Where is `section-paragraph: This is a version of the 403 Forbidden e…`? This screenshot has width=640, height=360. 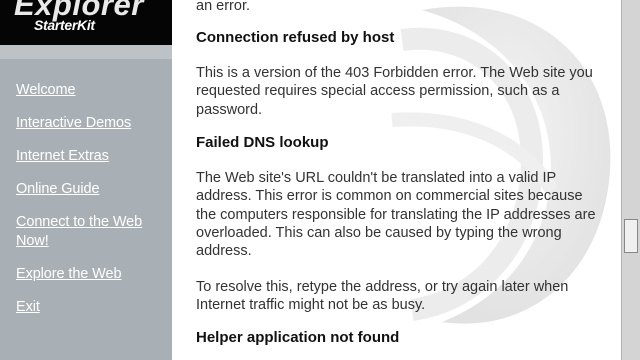 section-paragraph: This is a version of the 403 Forbidden e… is located at coordinates (394, 91).